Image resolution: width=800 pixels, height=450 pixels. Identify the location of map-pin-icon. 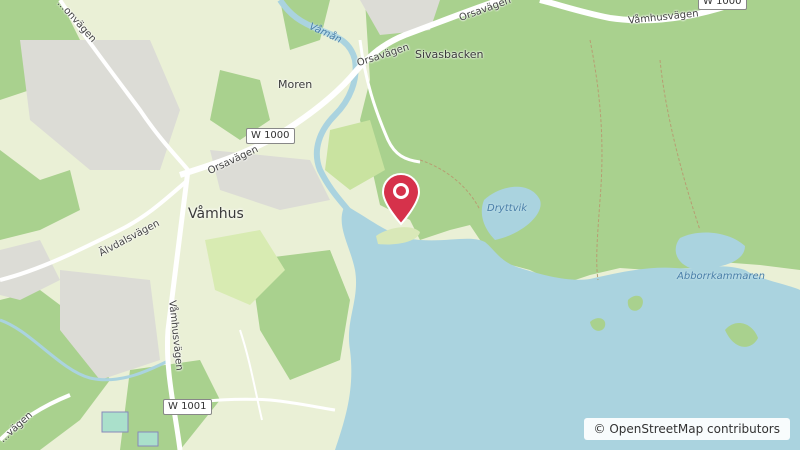
(401, 199).